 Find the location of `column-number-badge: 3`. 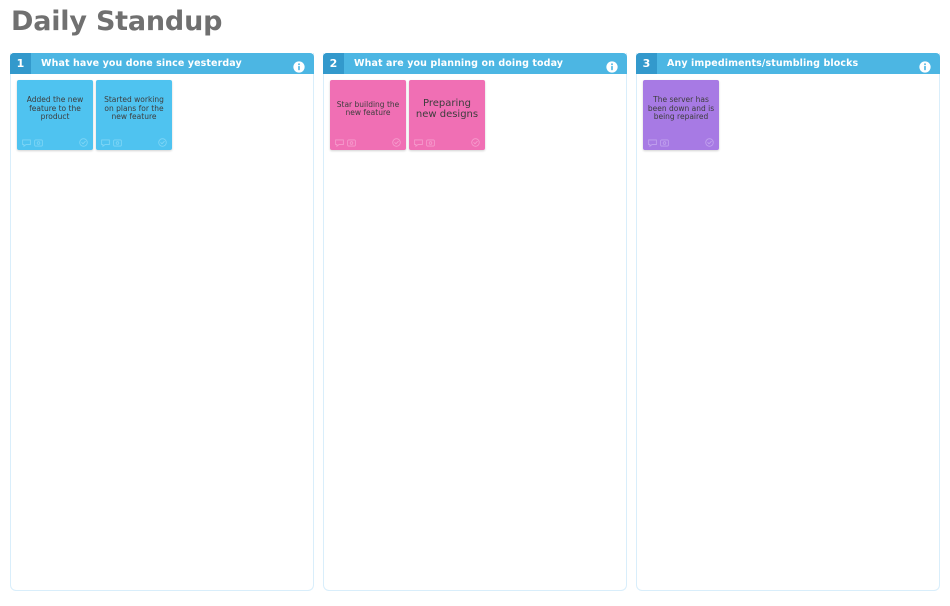

column-number-badge: 3 is located at coordinates (646, 63).